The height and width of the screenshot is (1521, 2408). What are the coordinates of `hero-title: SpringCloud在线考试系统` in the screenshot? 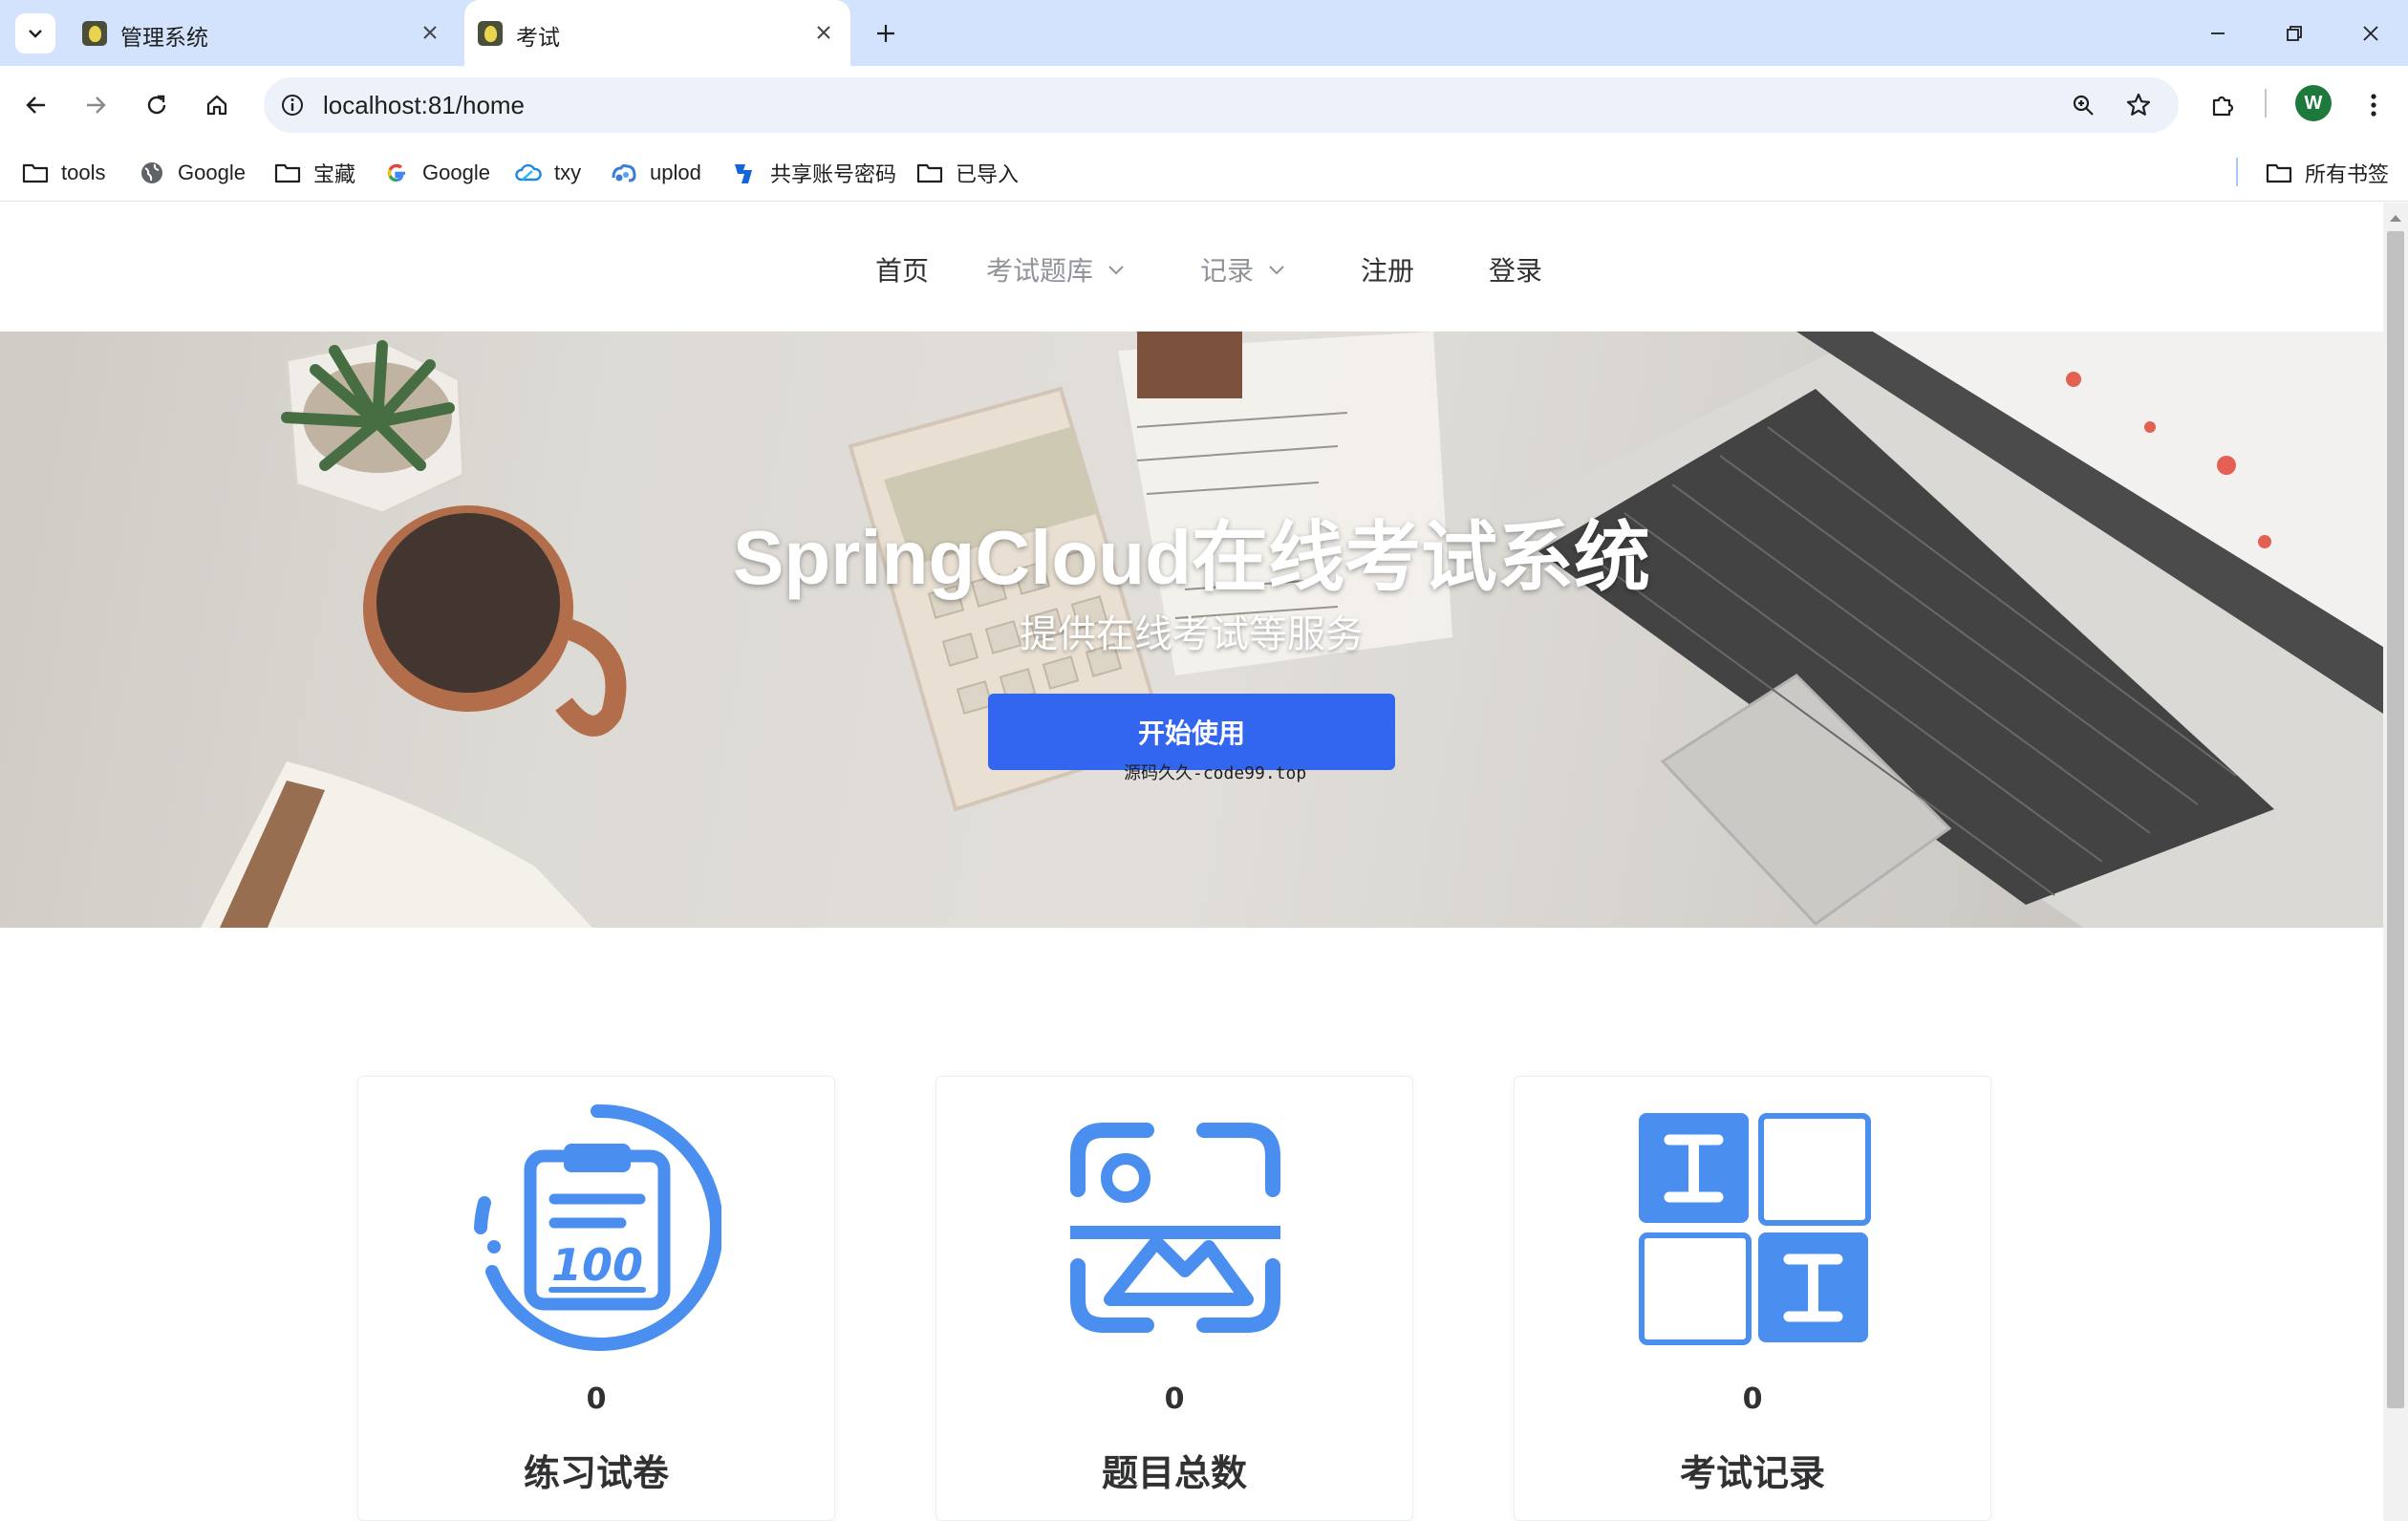 It's located at (1192, 558).